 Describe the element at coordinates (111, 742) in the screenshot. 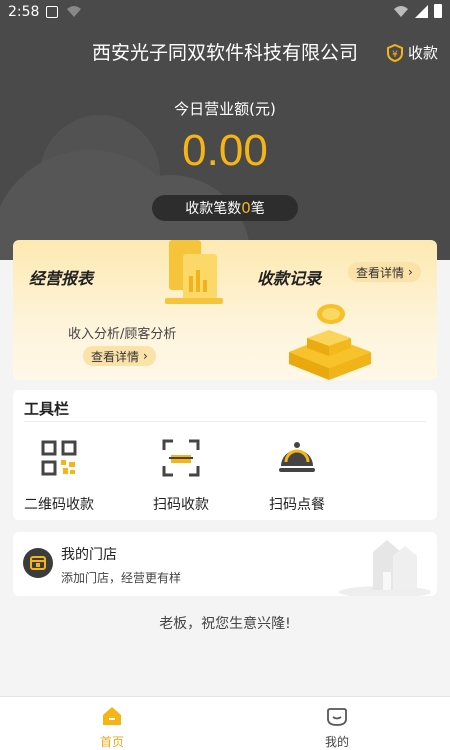

I see `nav-home-label: 首页` at that location.